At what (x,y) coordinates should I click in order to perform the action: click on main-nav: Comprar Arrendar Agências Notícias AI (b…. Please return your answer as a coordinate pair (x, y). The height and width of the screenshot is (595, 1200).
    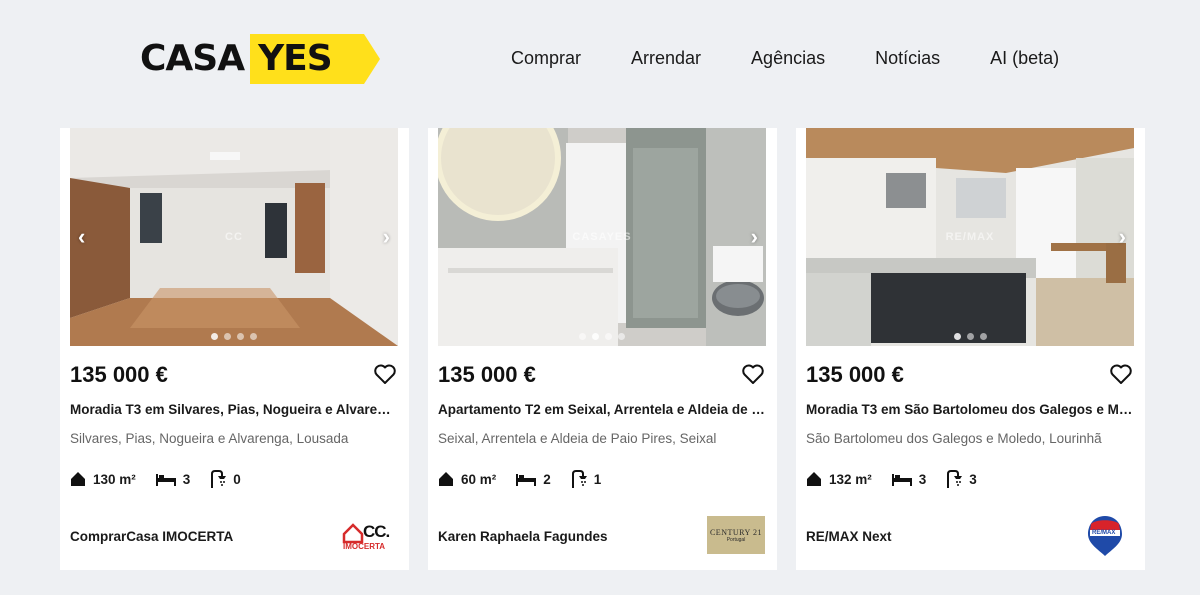
    Looking at the image, I should click on (810, 58).